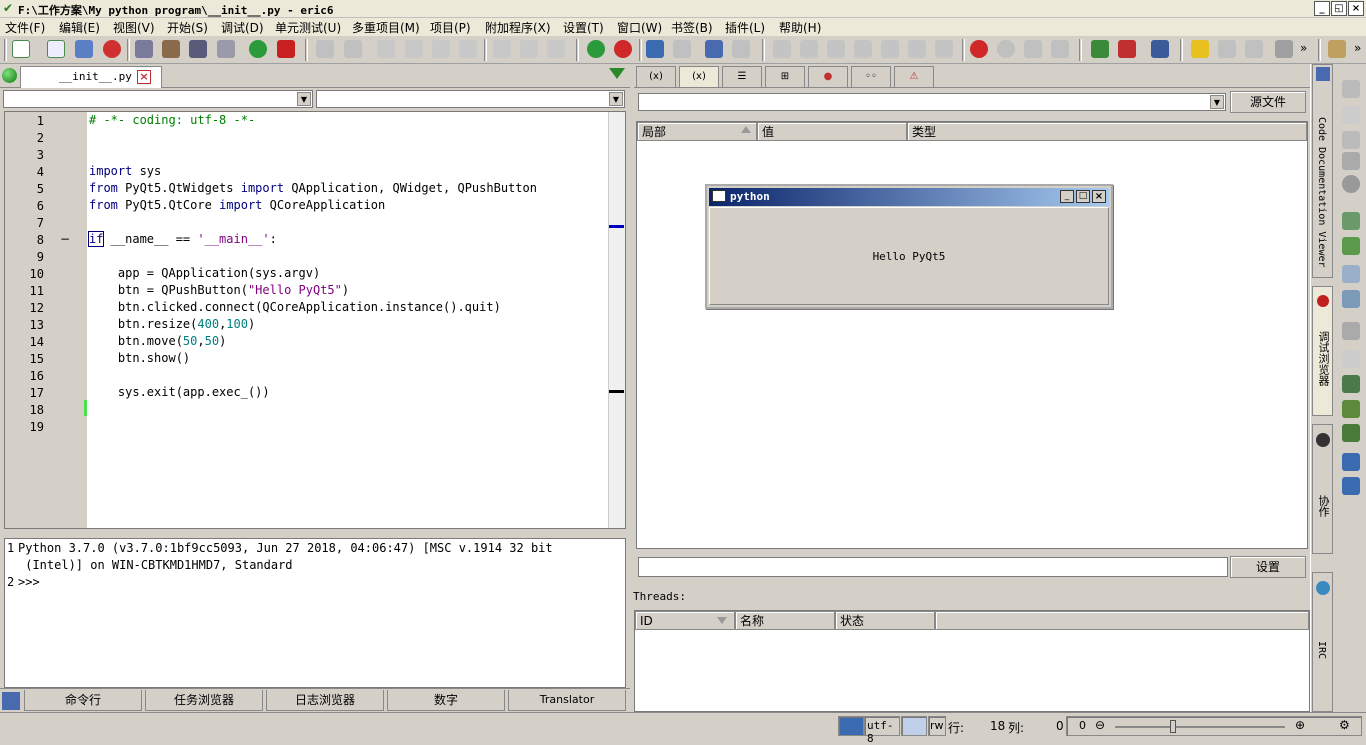  What do you see at coordinates (446, 700) in the screenshot?
I see `tab-numbers: 数字` at bounding box center [446, 700].